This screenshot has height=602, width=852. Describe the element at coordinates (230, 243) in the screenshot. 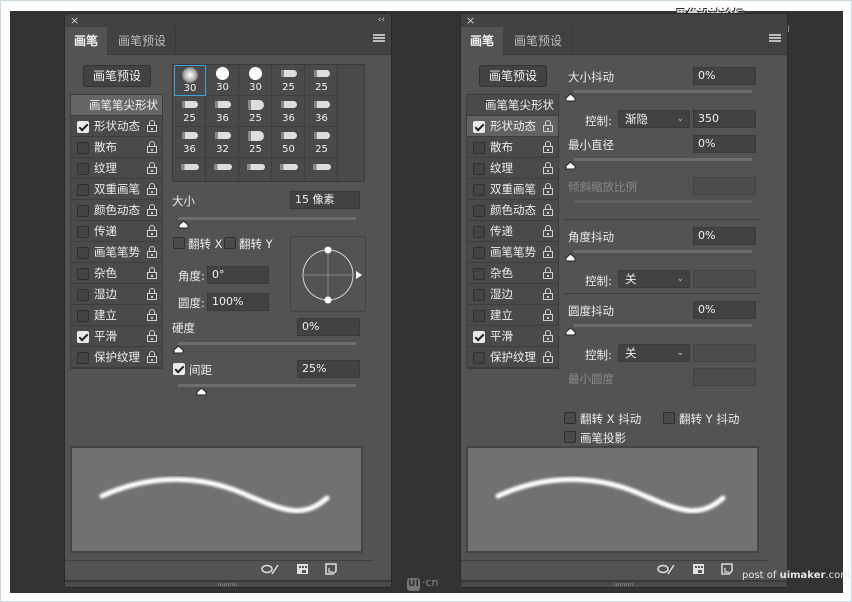

I see `flip-y-checkbox` at that location.